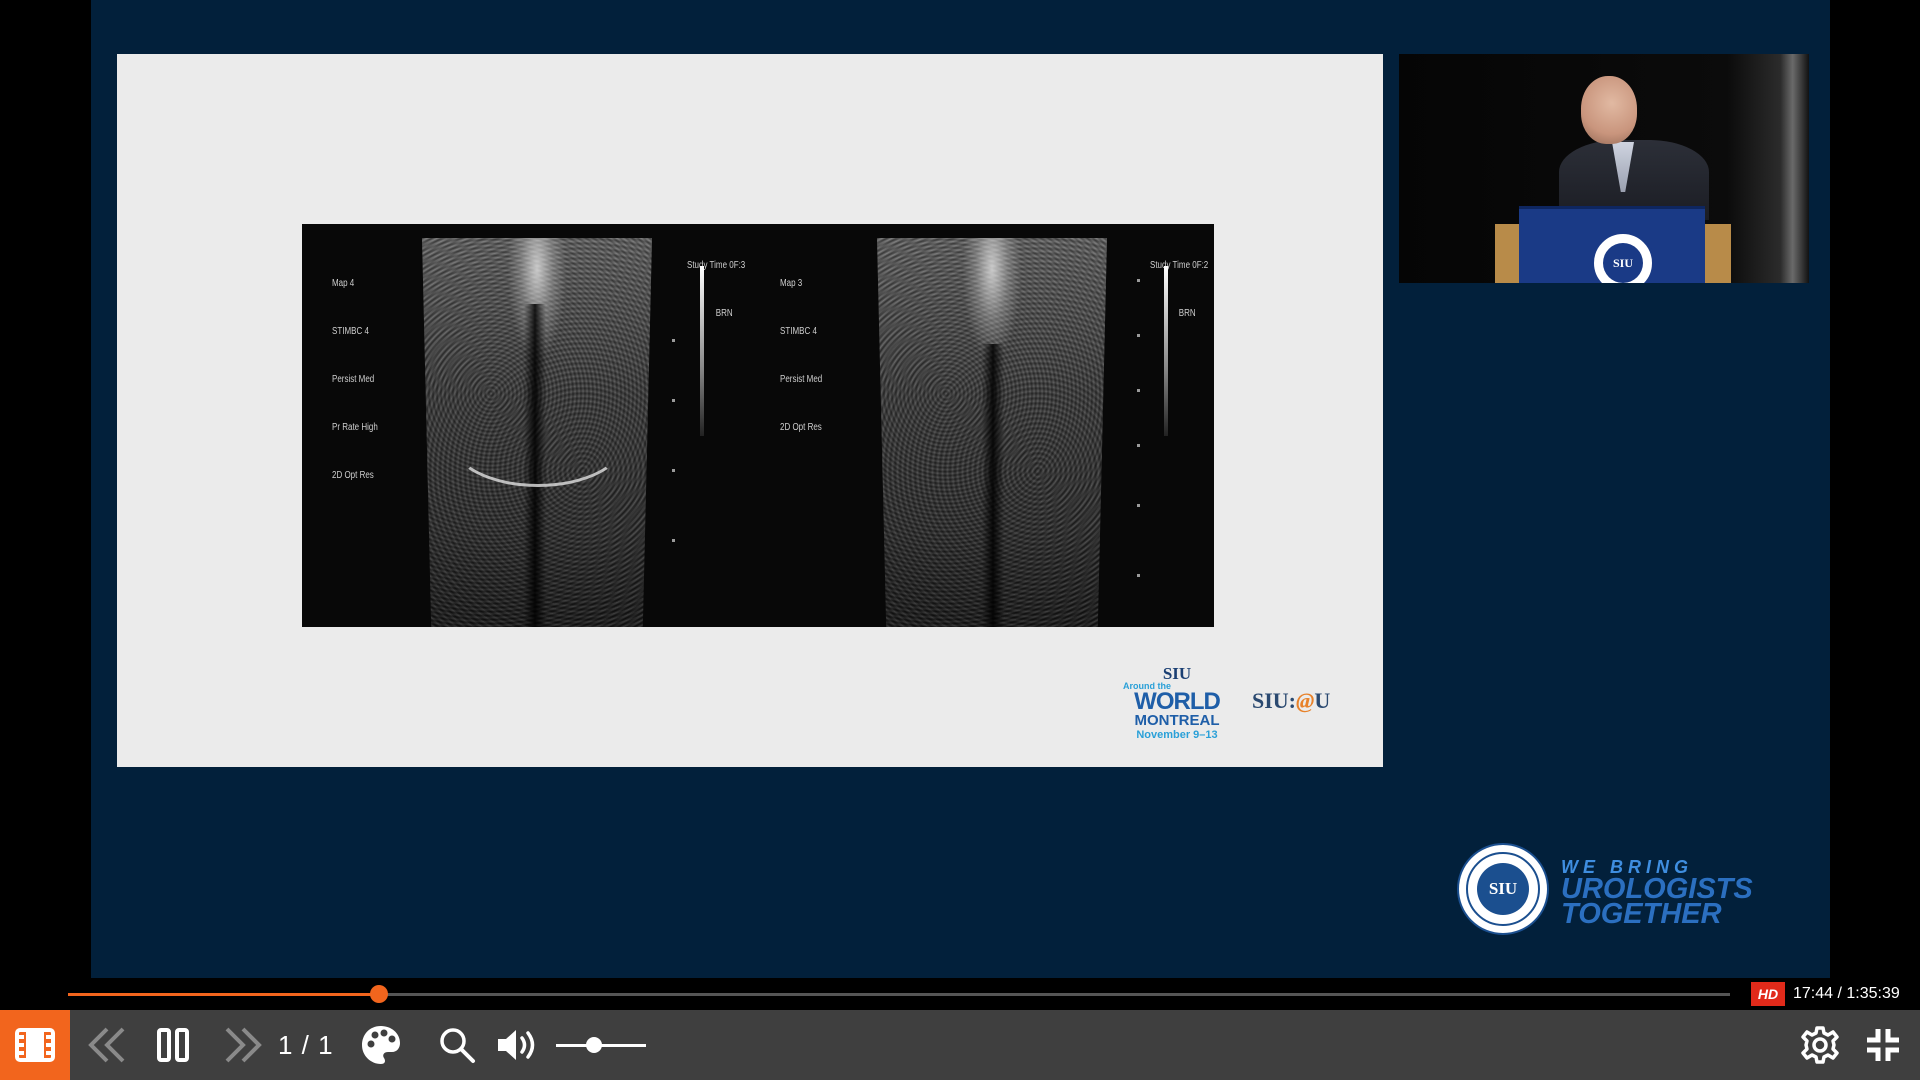 The height and width of the screenshot is (1080, 1920). I want to click on film-strip-icon, so click(35, 1045).